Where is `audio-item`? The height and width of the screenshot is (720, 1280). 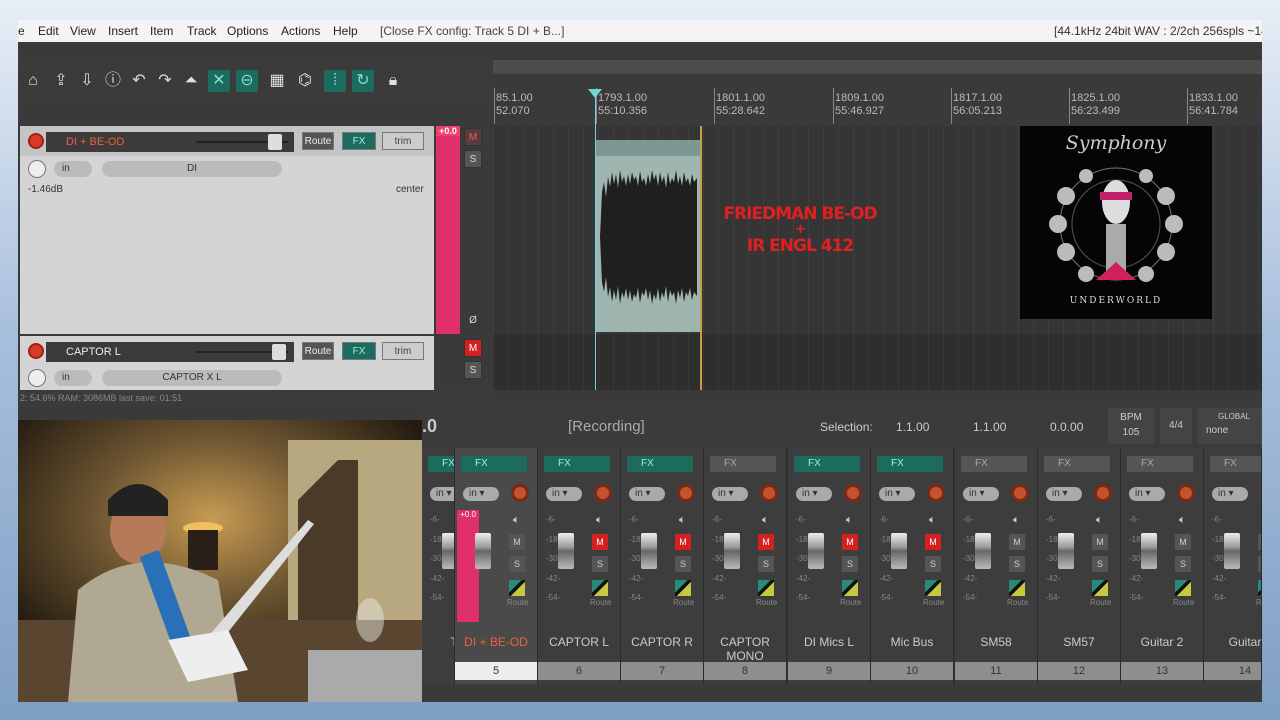
audio-item is located at coordinates (648, 236).